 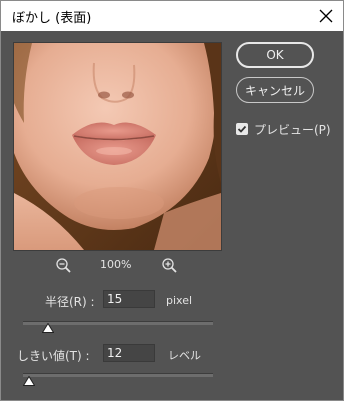 What do you see at coordinates (64, 266) in the screenshot?
I see `zoom-out-icon` at bounding box center [64, 266].